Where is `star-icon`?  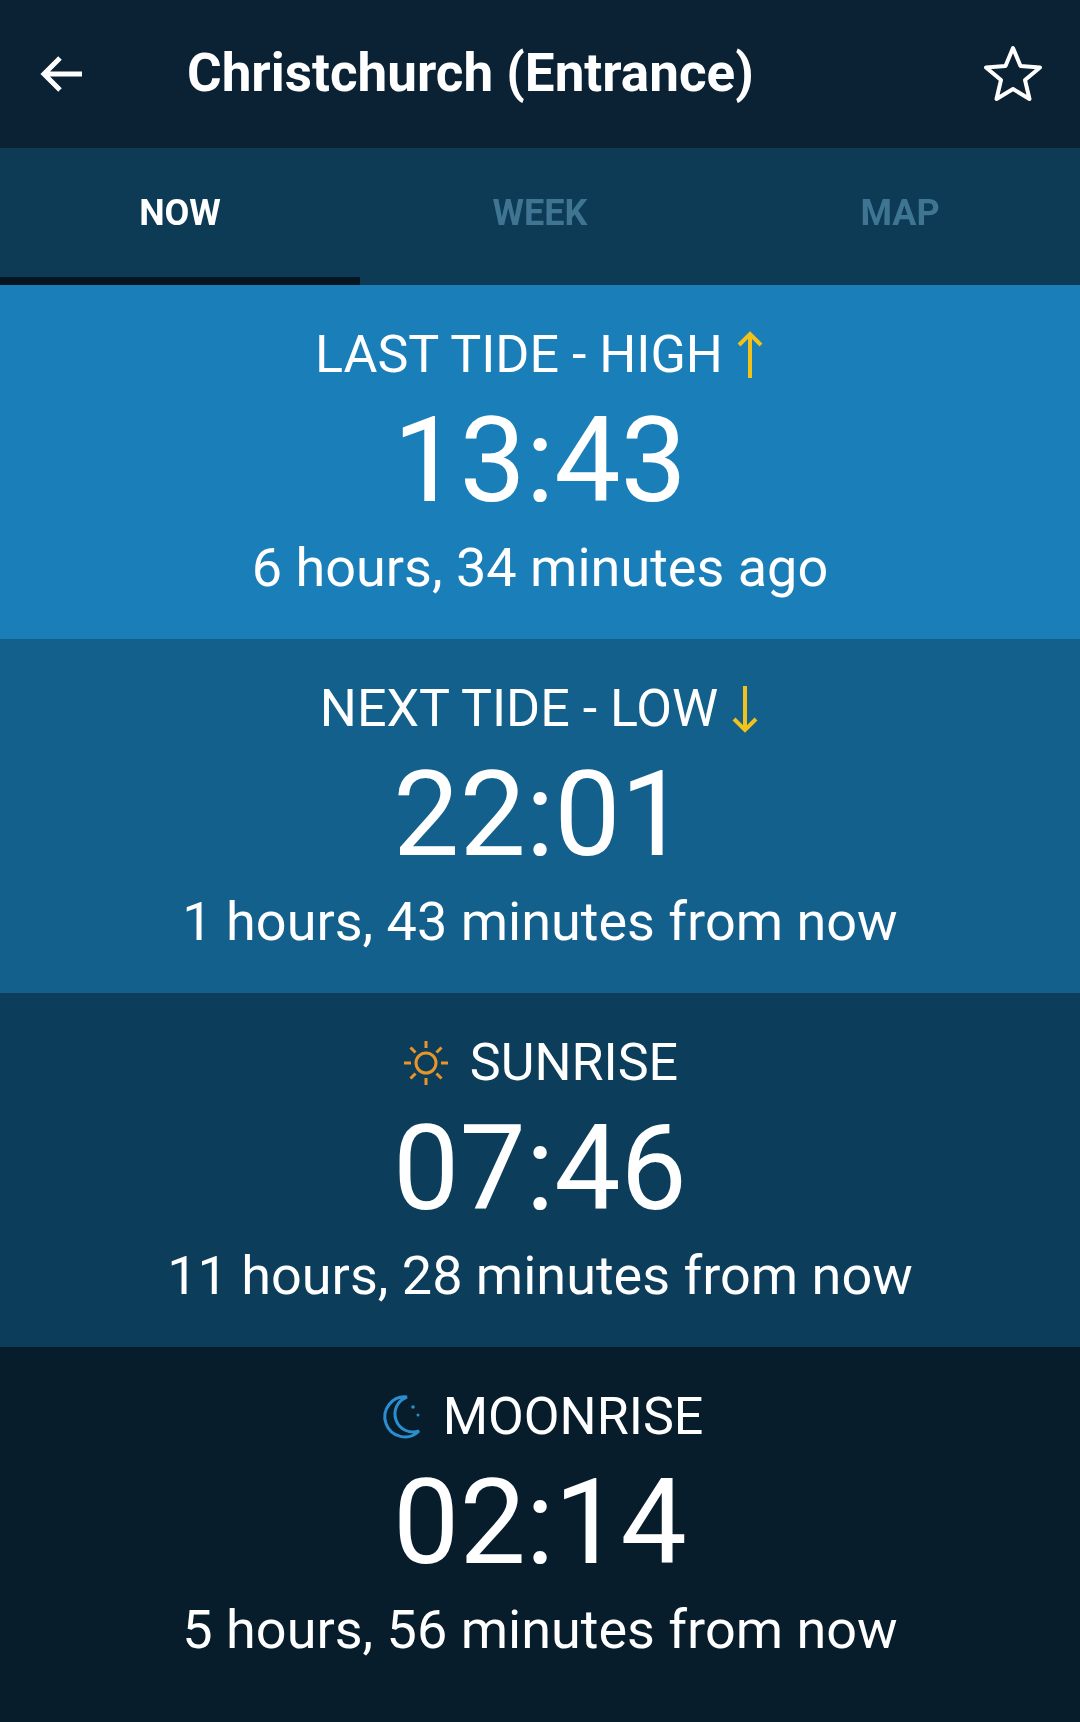
star-icon is located at coordinates (1013, 74).